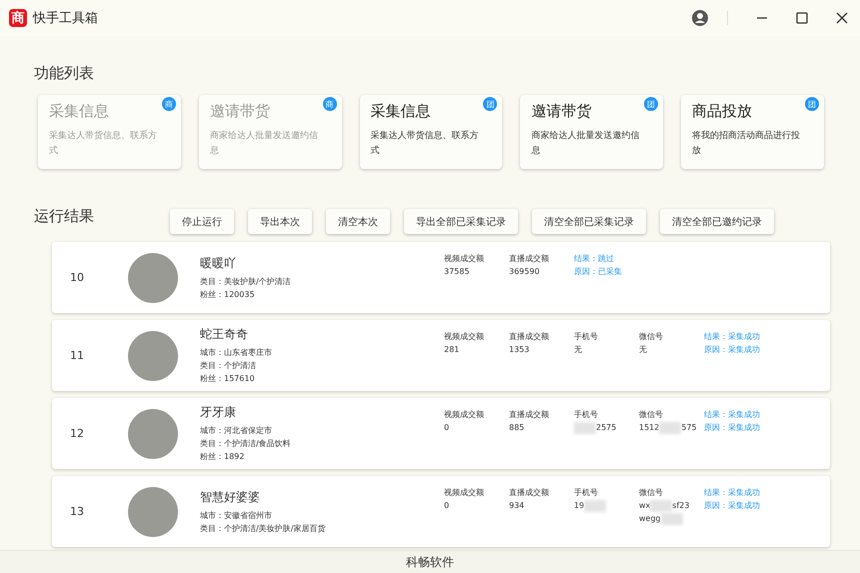 The image size is (860, 573). What do you see at coordinates (598, 272) in the screenshot?
I see `reason-text: 原因：已采集` at bounding box center [598, 272].